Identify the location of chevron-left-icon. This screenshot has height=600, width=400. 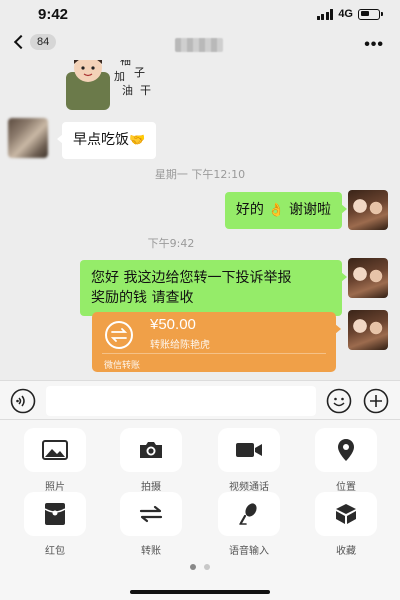
(21, 42).